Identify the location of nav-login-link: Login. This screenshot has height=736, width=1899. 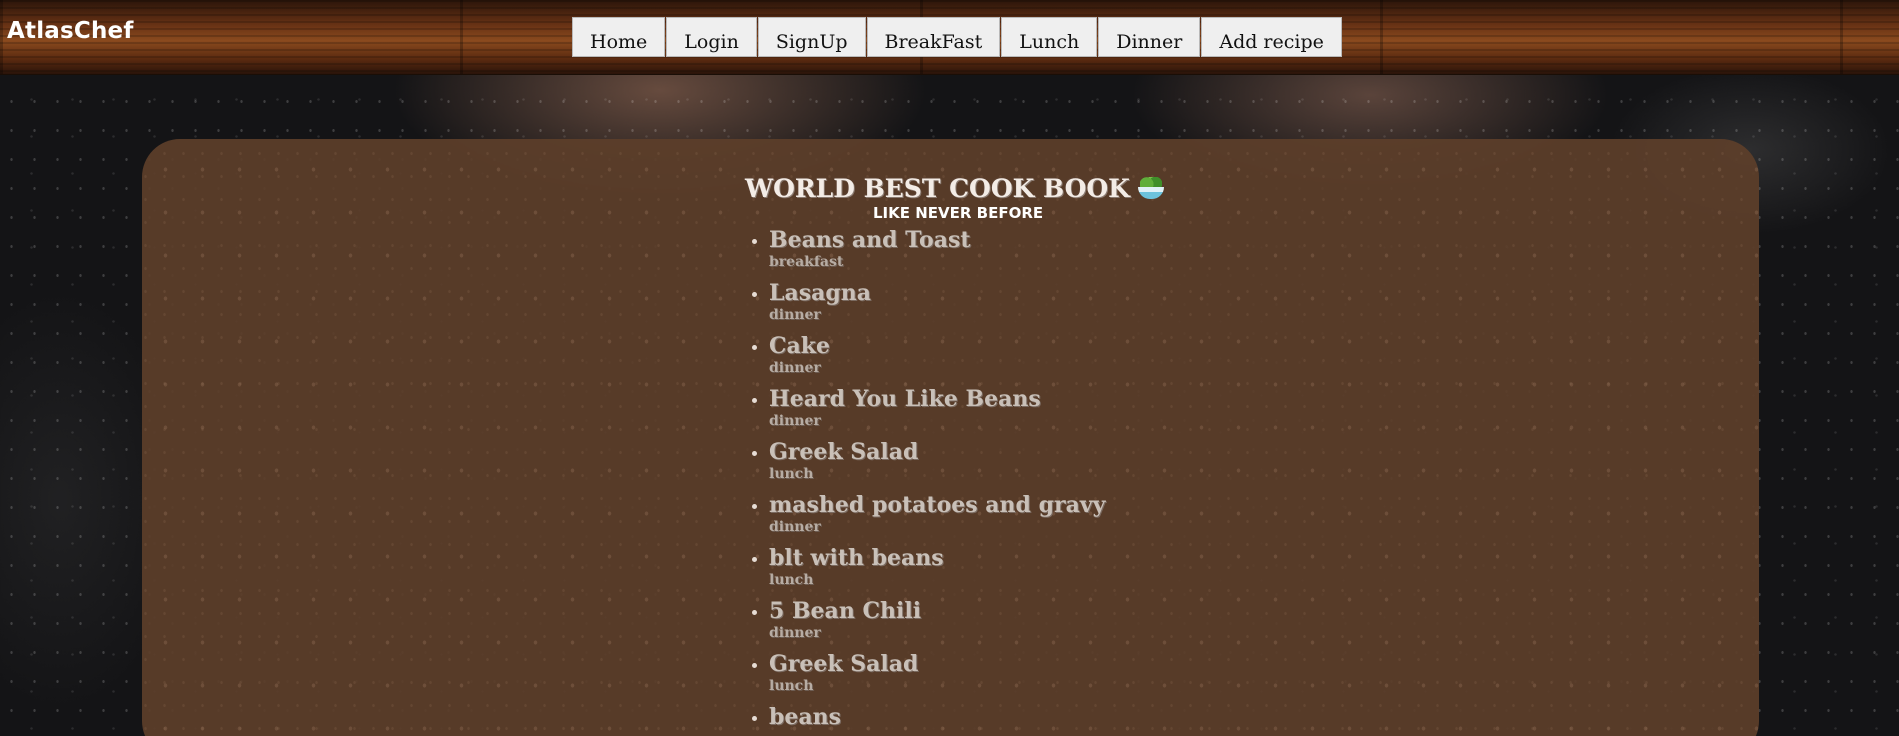
(711, 37).